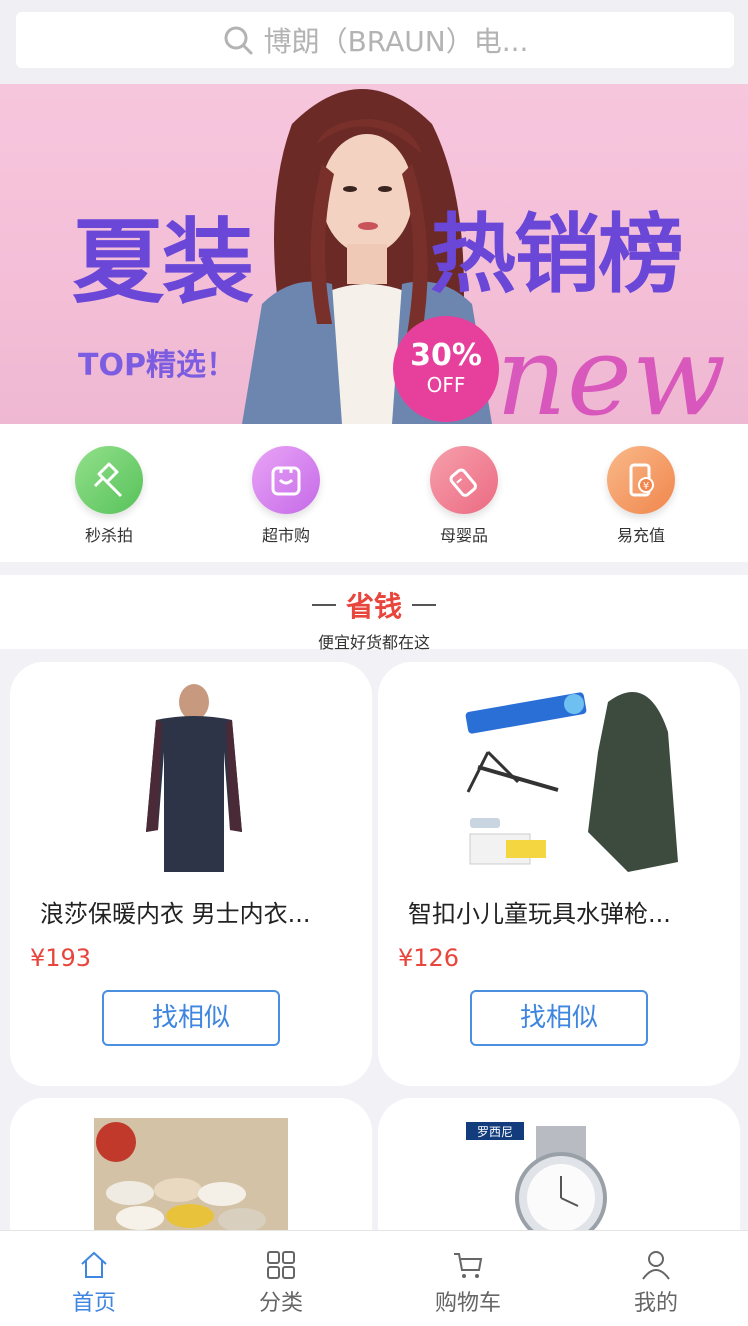 This screenshot has height=1326, width=748. What do you see at coordinates (446, 385) in the screenshot?
I see `discount-label: OFF` at bounding box center [446, 385].